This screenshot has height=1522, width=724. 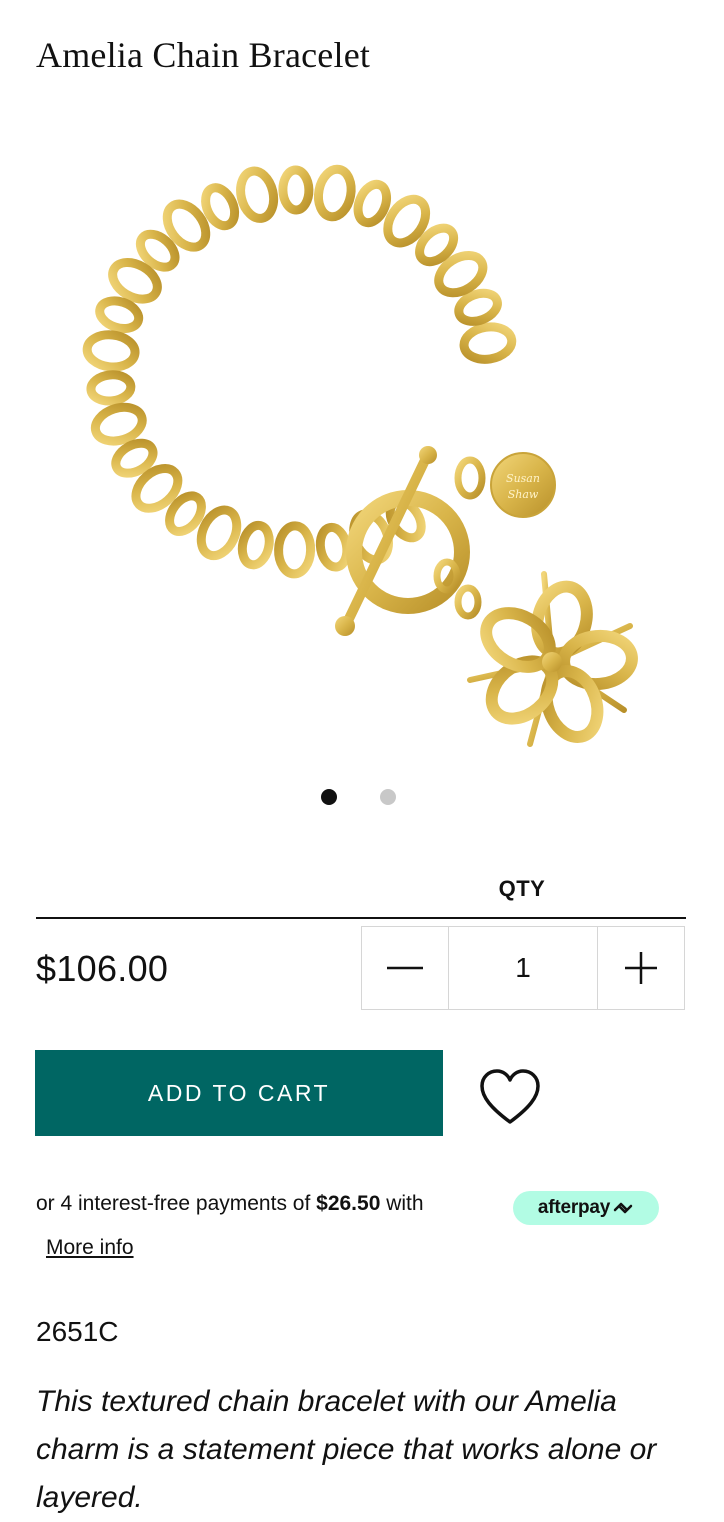 I want to click on plus-icon, so click(x=641, y=968).